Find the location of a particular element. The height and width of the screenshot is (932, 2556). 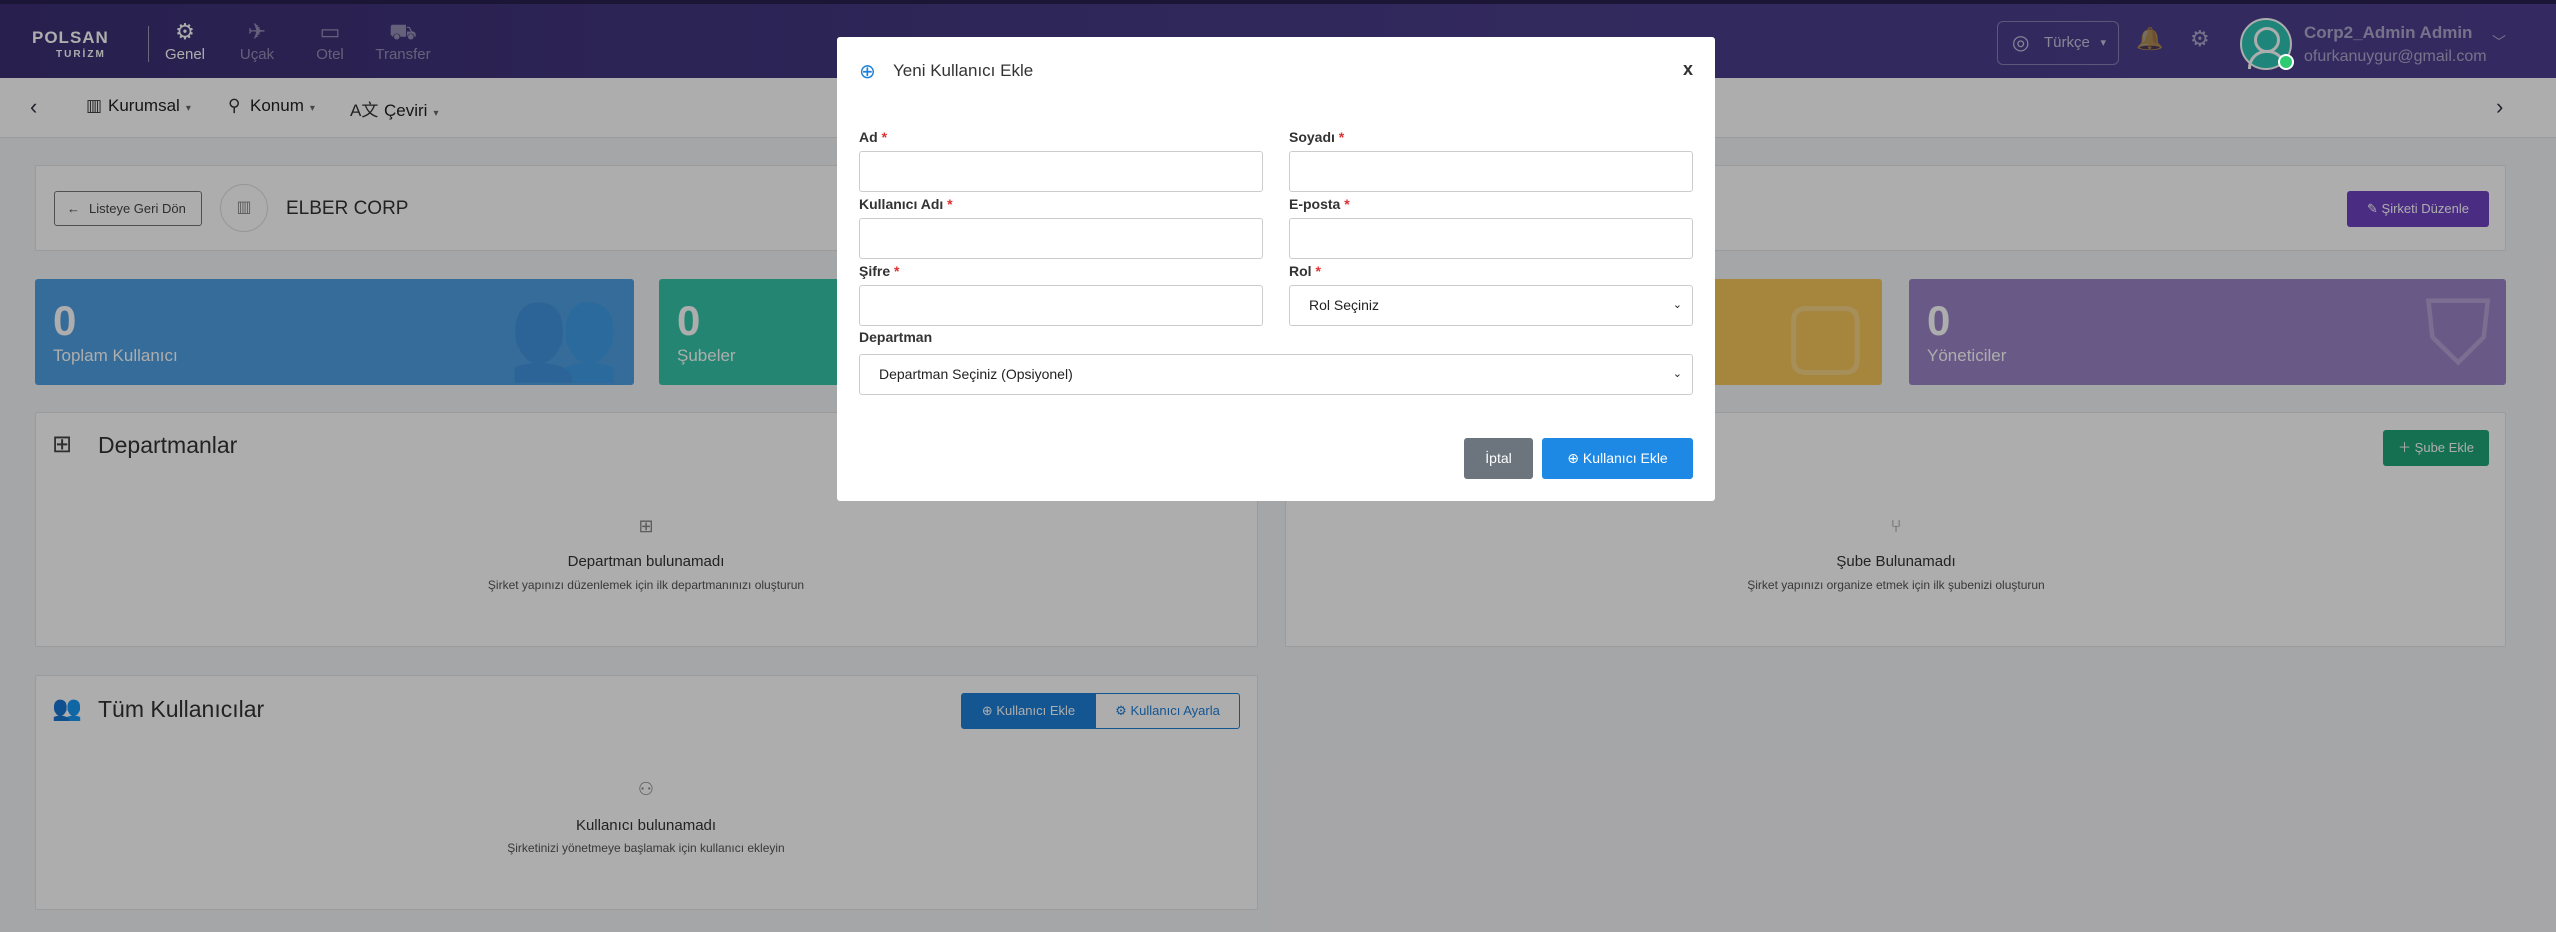

submit-add-user-button: ⊕ Kullanıcı Ekle is located at coordinates (1617, 458).